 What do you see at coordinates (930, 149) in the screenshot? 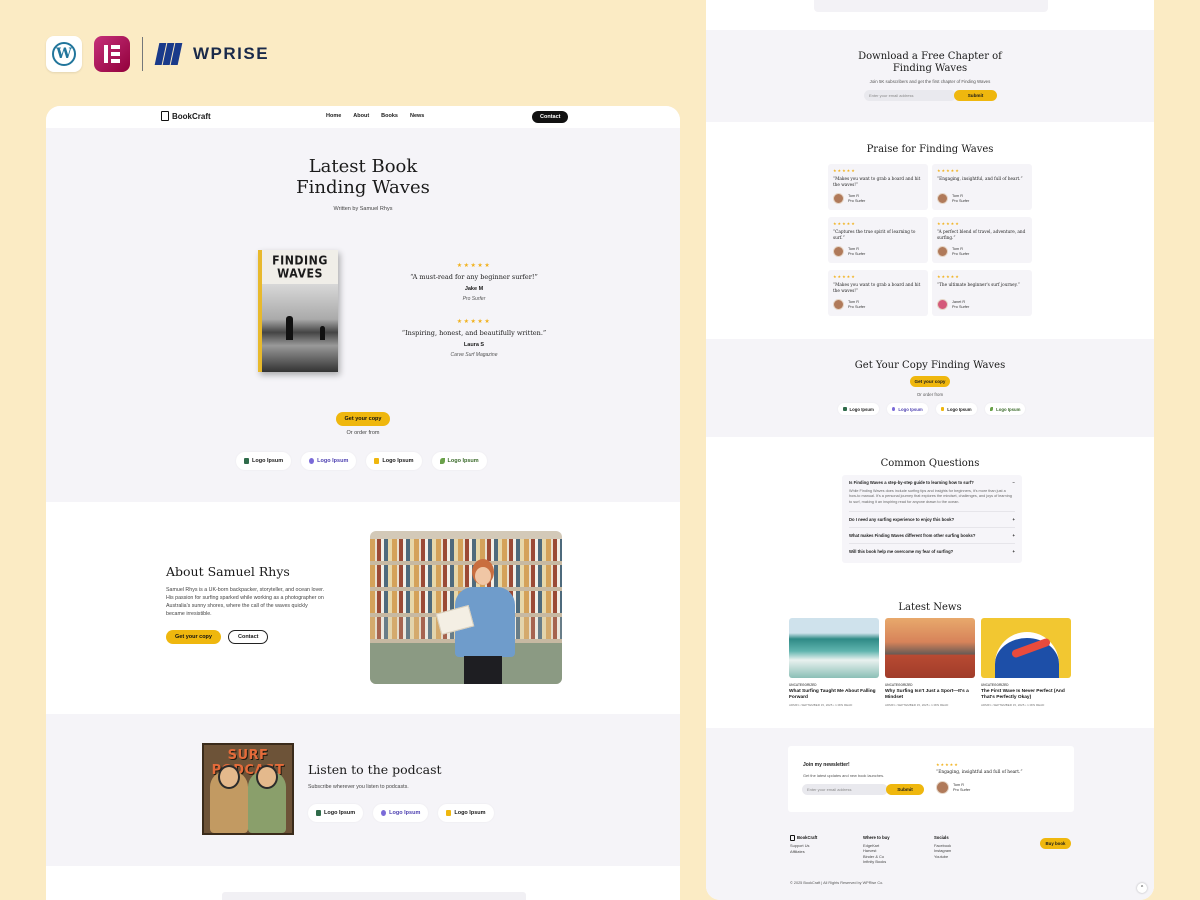
I see `praise-title: Praise for Finding Waves` at bounding box center [930, 149].